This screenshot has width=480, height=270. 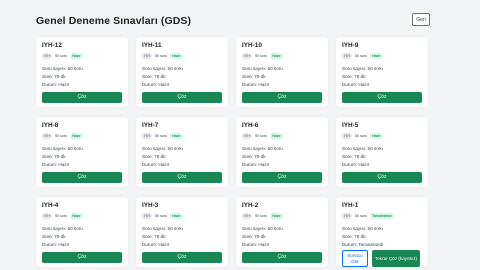 I want to click on exam-title: IYH-9, so click(x=350, y=45).